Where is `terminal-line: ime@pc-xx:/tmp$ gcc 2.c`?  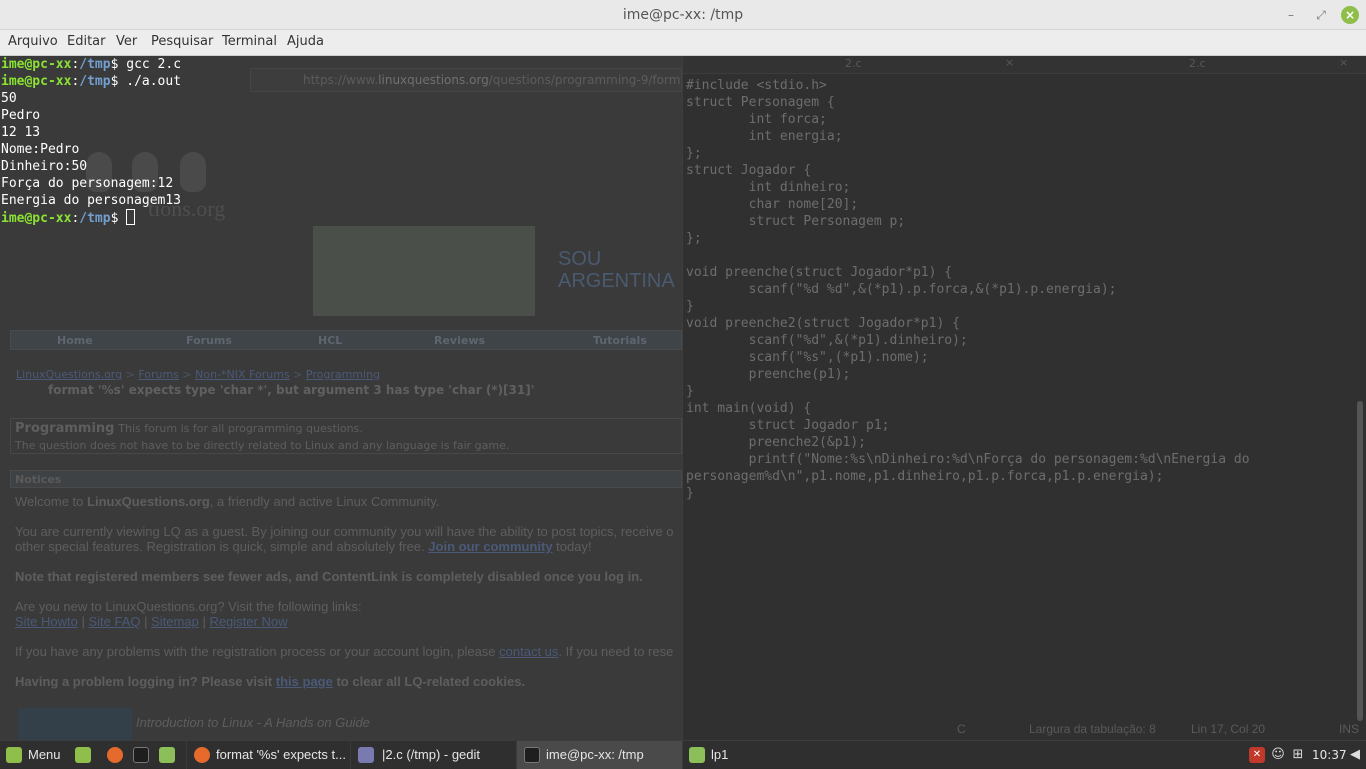 terminal-line: ime@pc-xx:/tmp$ gcc 2.c is located at coordinates (91, 64).